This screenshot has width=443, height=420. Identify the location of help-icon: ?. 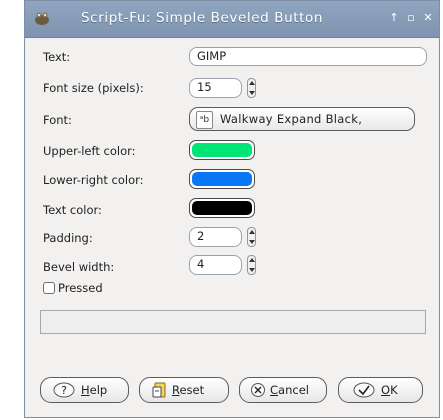
(64, 390).